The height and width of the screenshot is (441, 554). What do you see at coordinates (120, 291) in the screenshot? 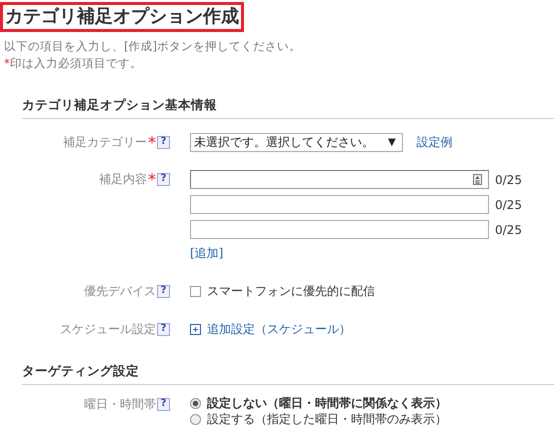
I see `field-label: 優先デバイス` at bounding box center [120, 291].